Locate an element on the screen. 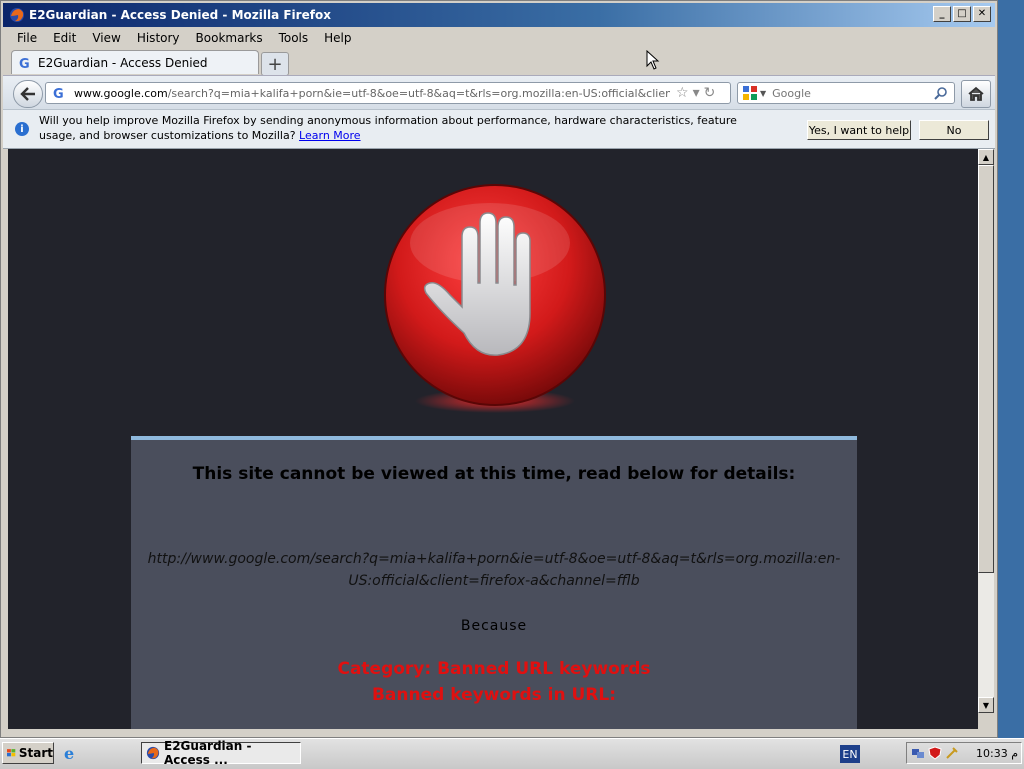 This screenshot has height=769, width=1024. tab-active: G E2Guardian - Access Denied is located at coordinates (135, 62).